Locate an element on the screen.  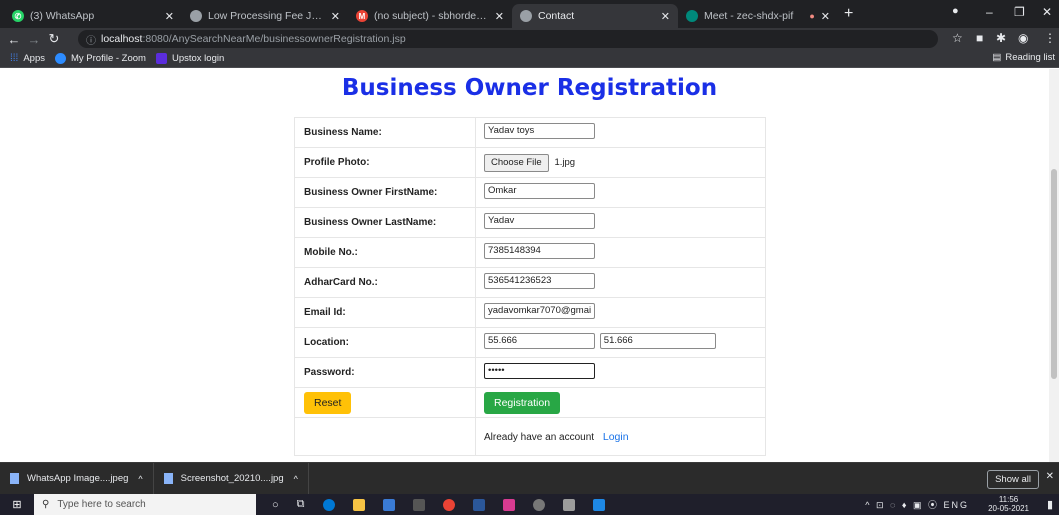
first-name-label: Business Owner FirstName: is located at coordinates (385, 192).